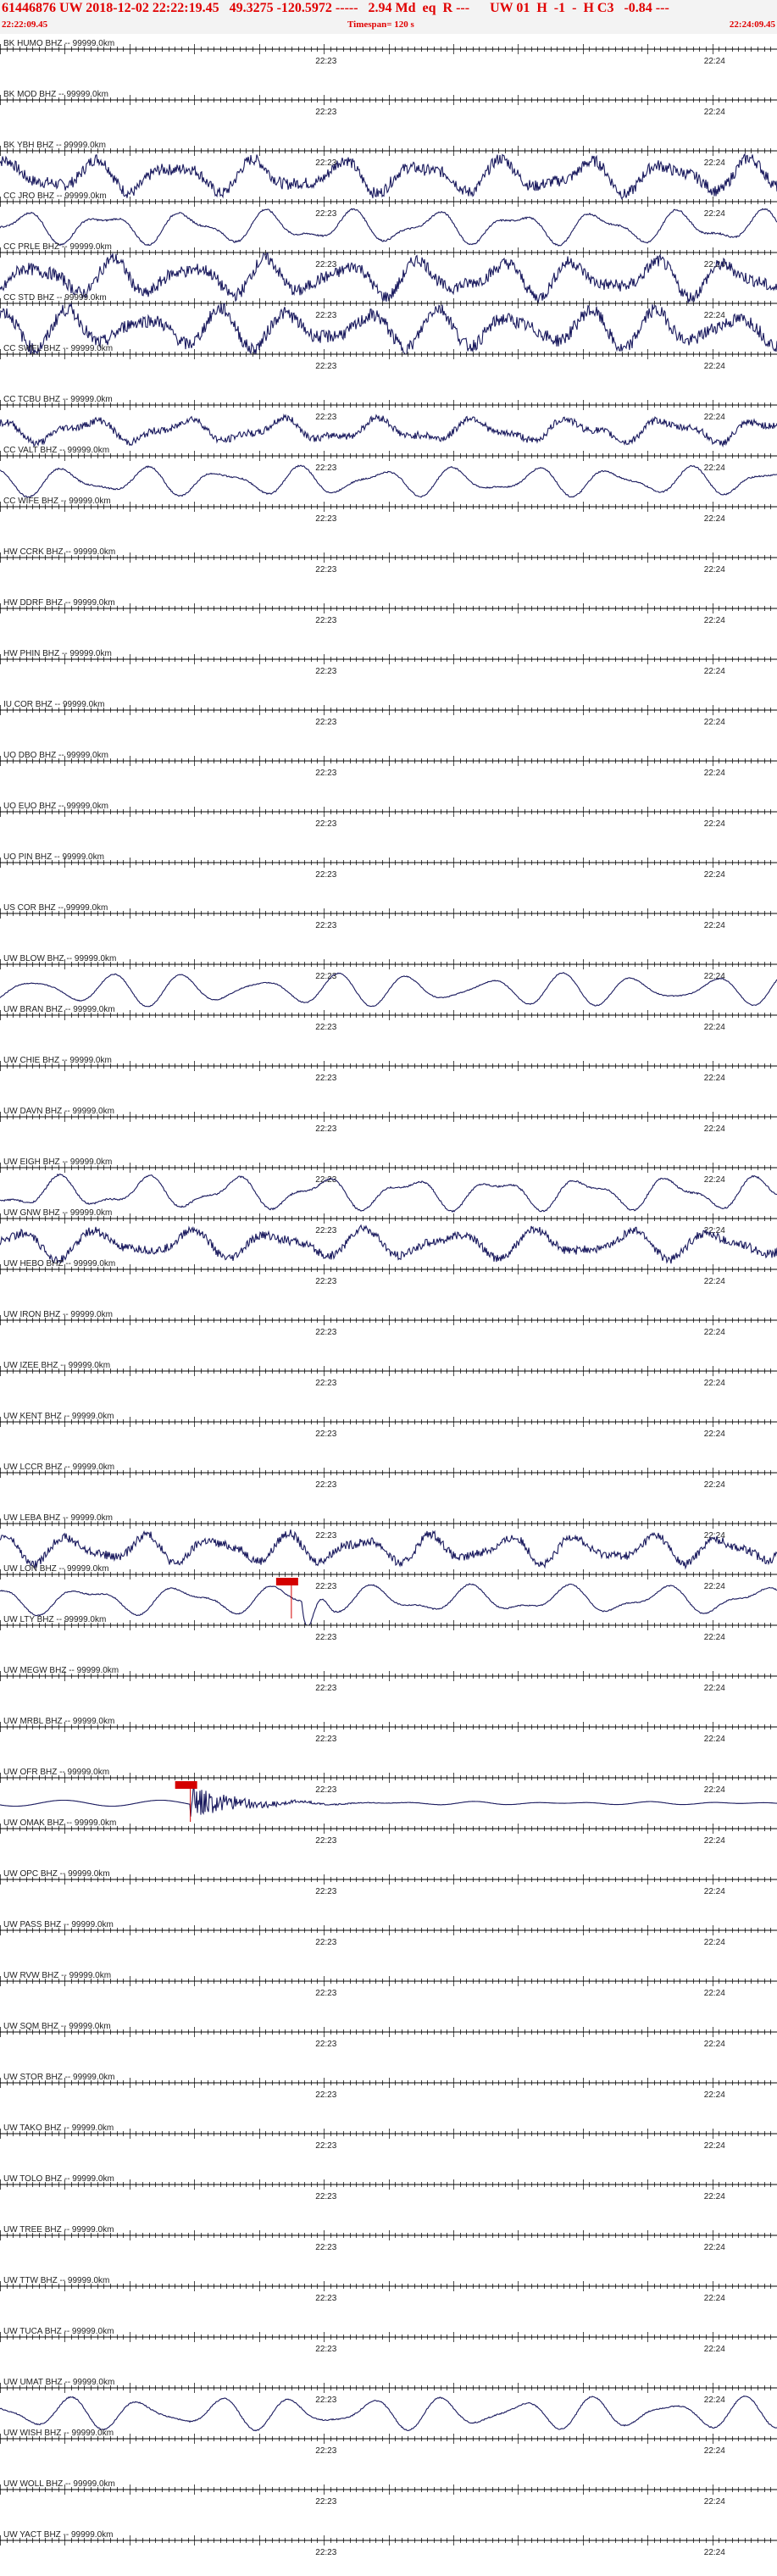 This screenshot has width=777, height=2576. Describe the element at coordinates (388, 662) in the screenshot. I see `channel-row: 22:23 22:24 HW PHIN BHZ -- 99999.0km` at that location.